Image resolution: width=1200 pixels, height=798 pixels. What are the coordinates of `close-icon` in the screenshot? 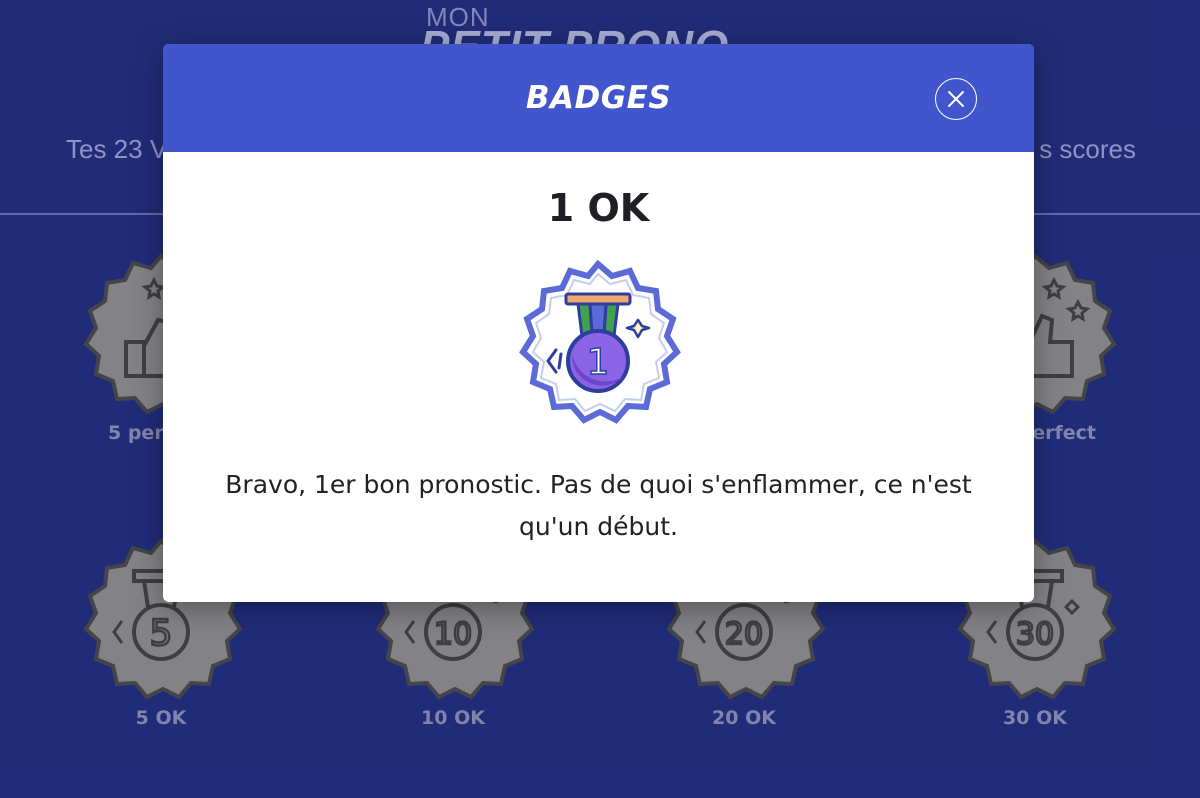 It's located at (956, 99).